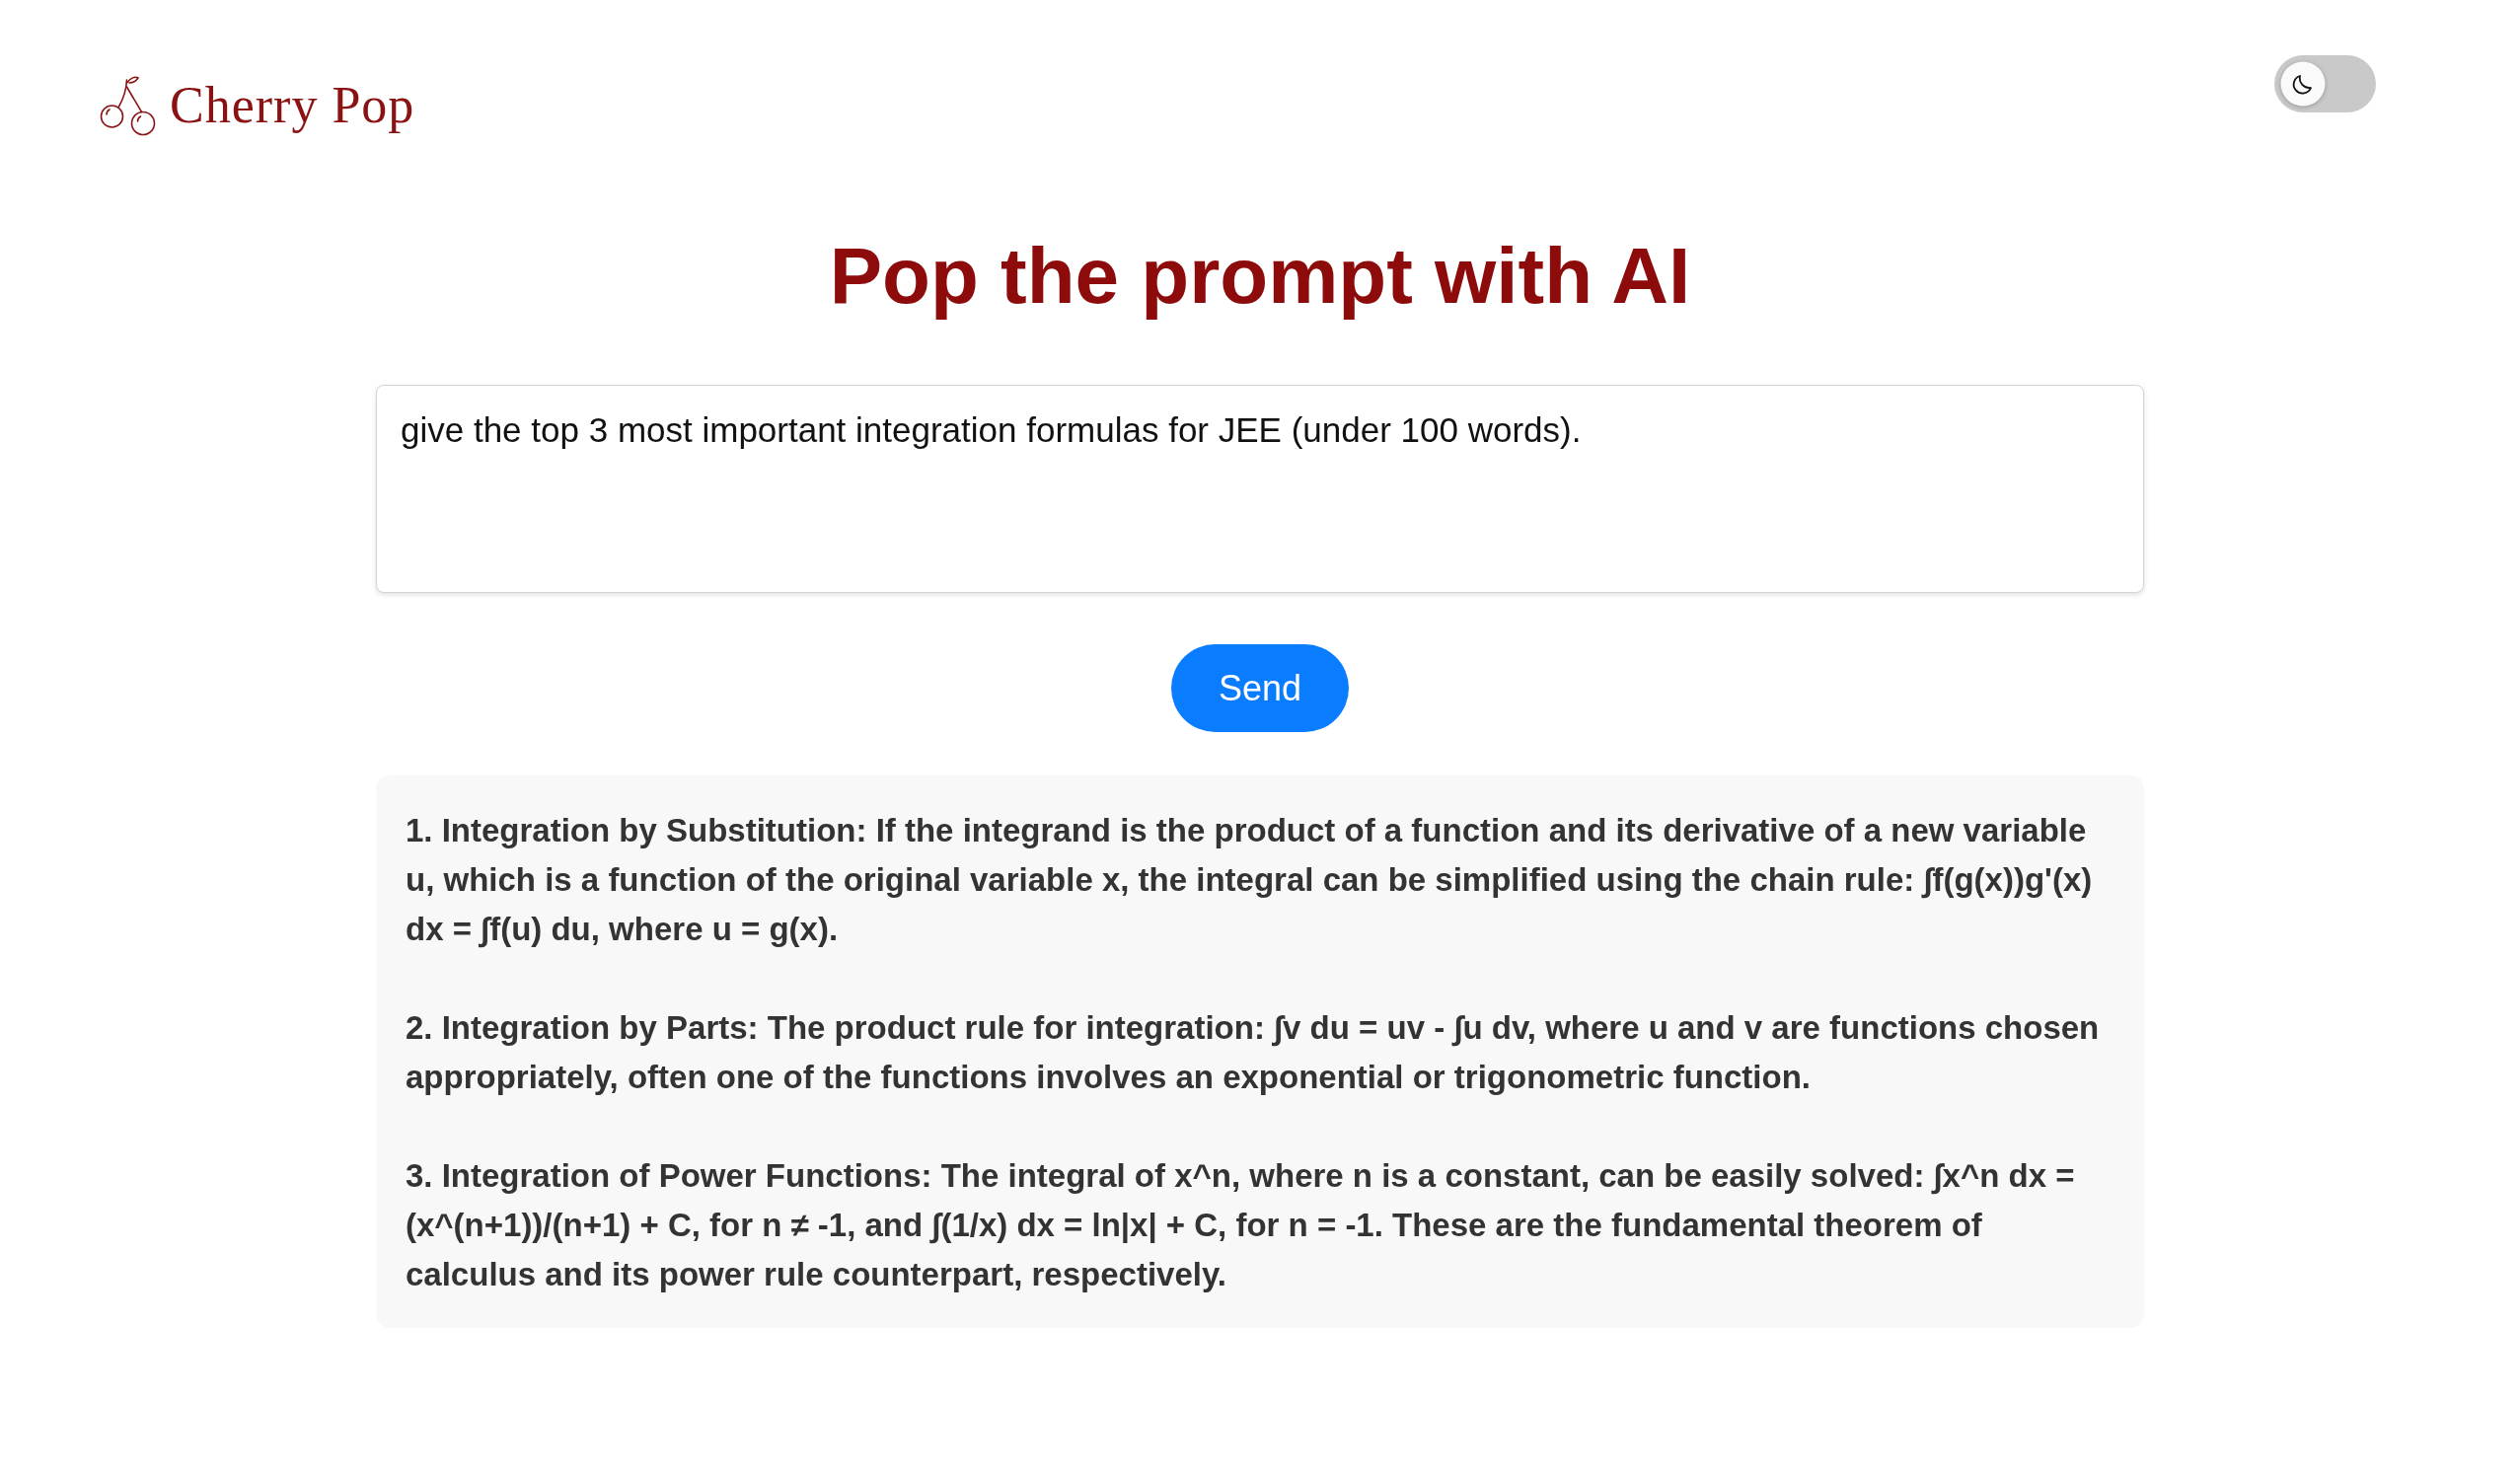 This screenshot has height=1472, width=2520. I want to click on brand-name: Cherry Pop, so click(292, 105).